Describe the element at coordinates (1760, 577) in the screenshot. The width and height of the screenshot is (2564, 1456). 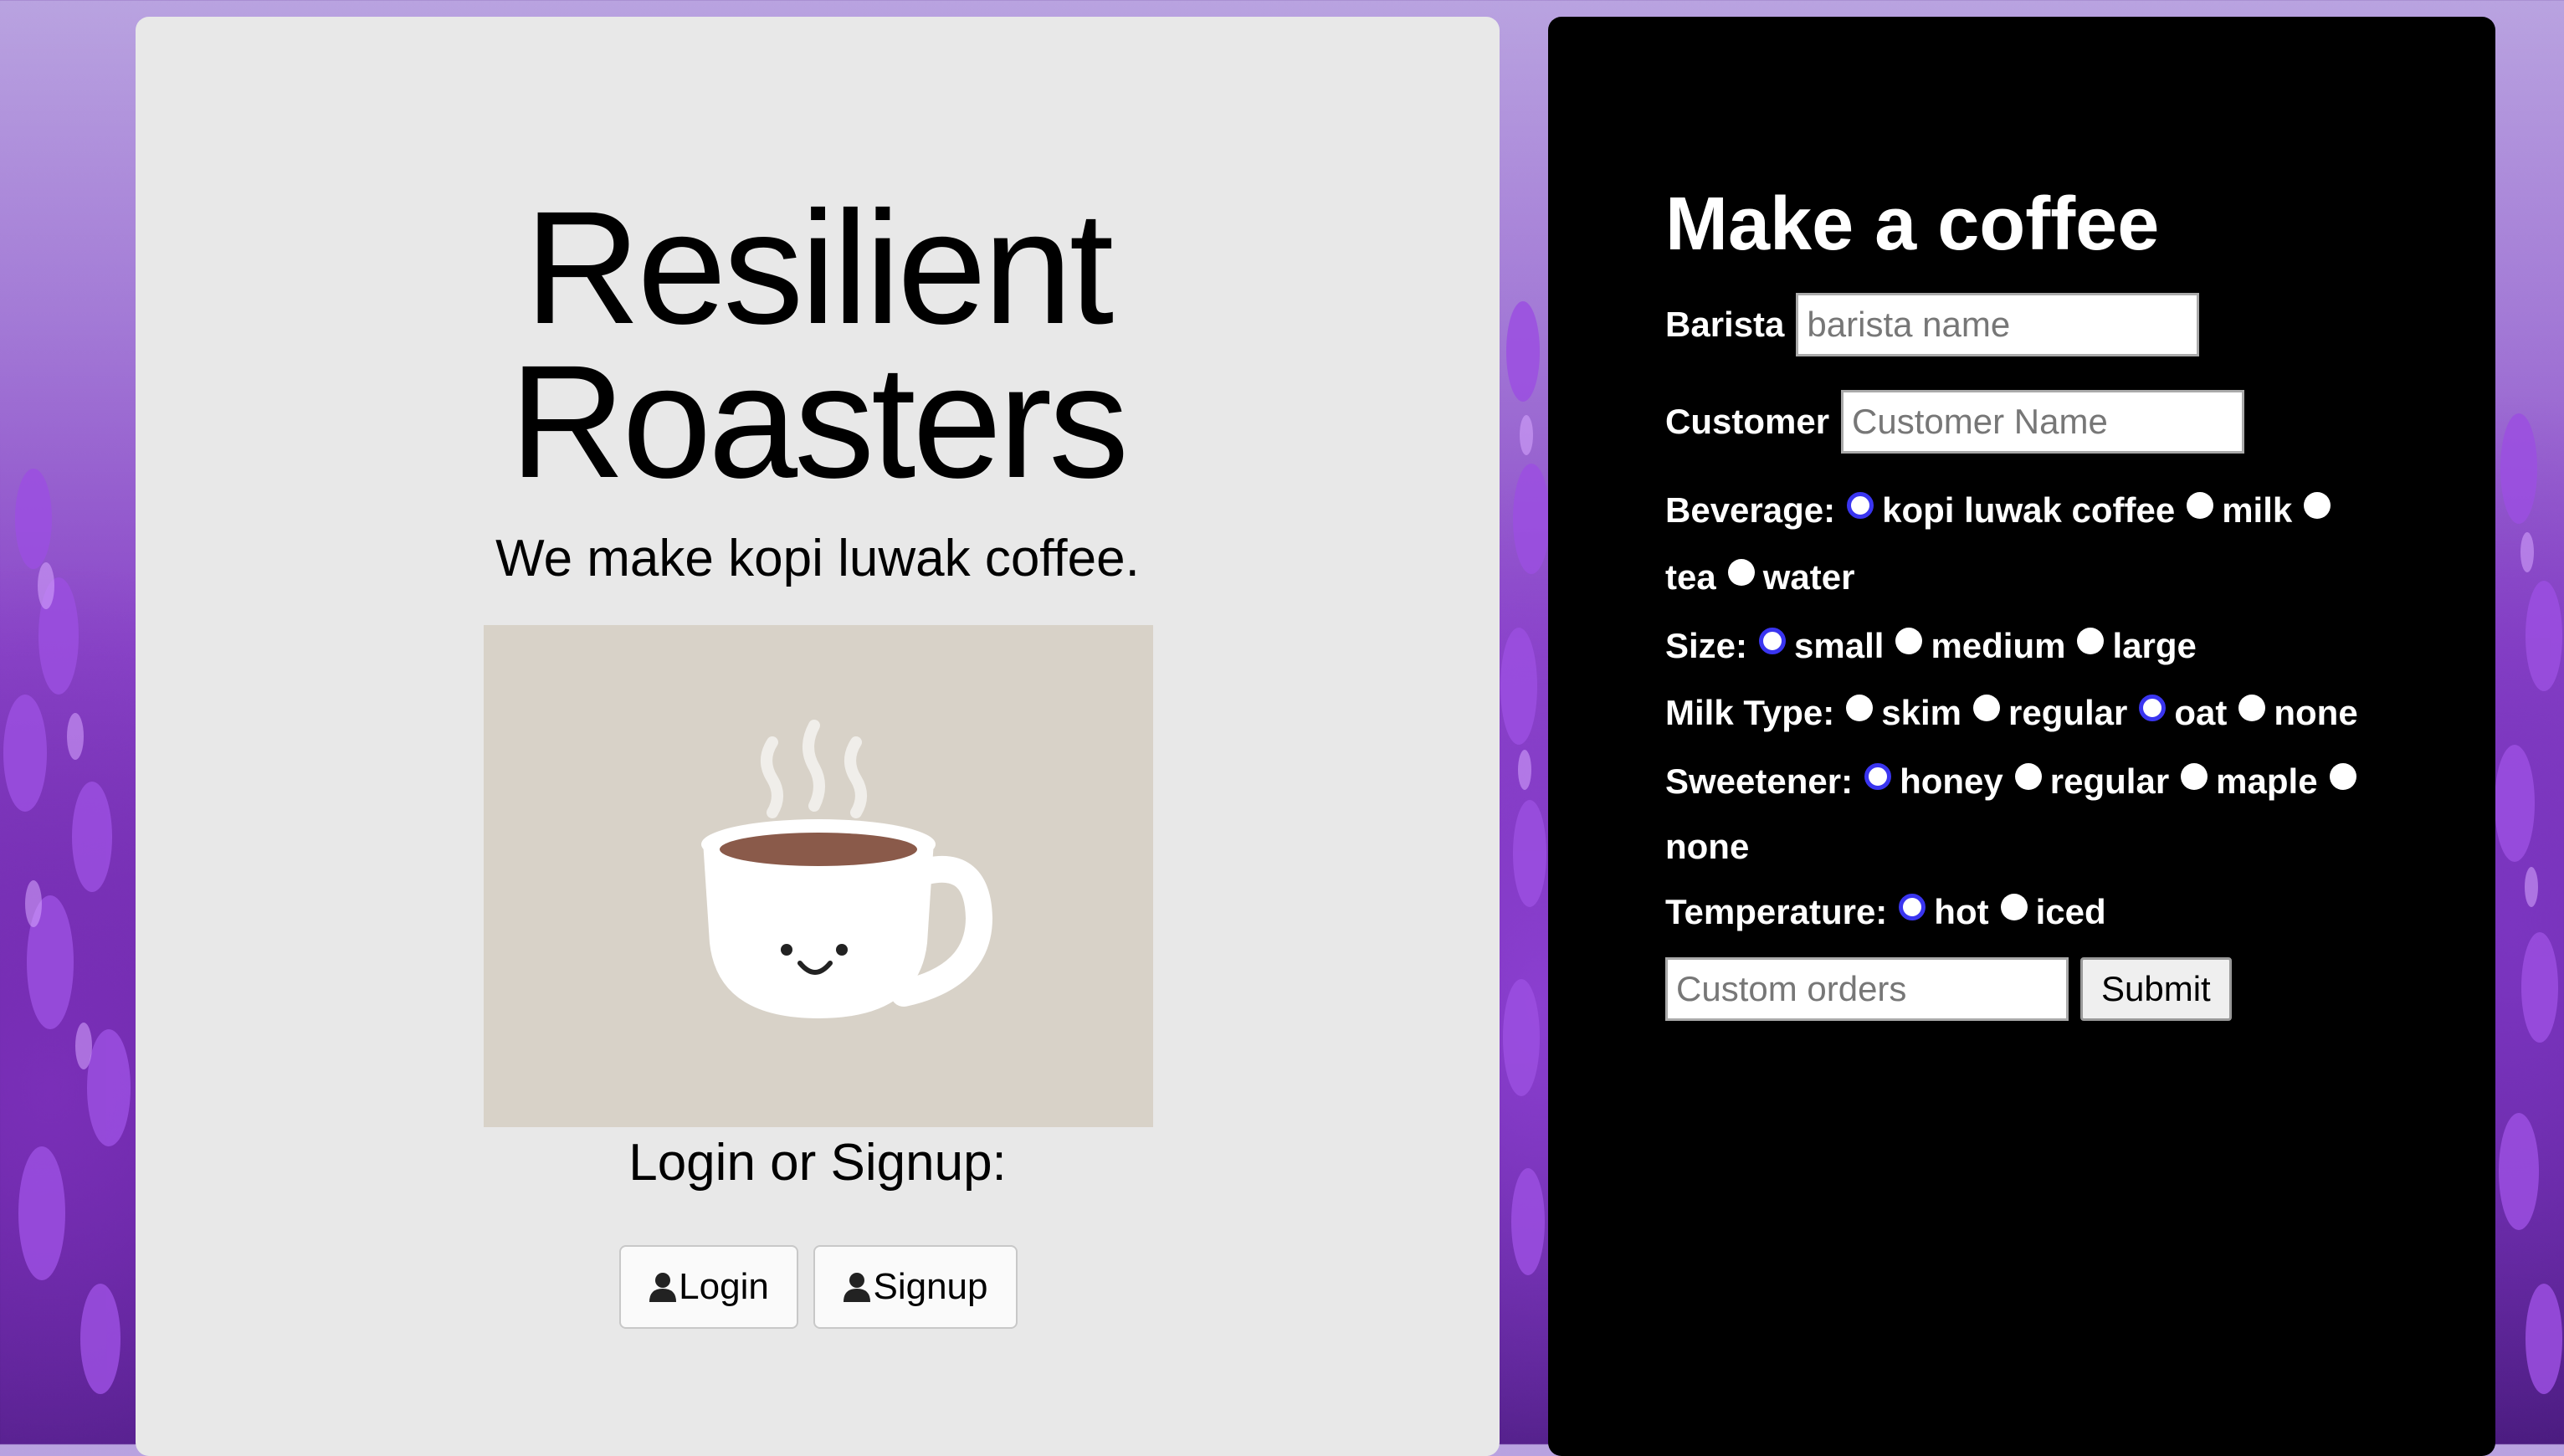
I see `beverage-row-wrap: tea water` at that location.